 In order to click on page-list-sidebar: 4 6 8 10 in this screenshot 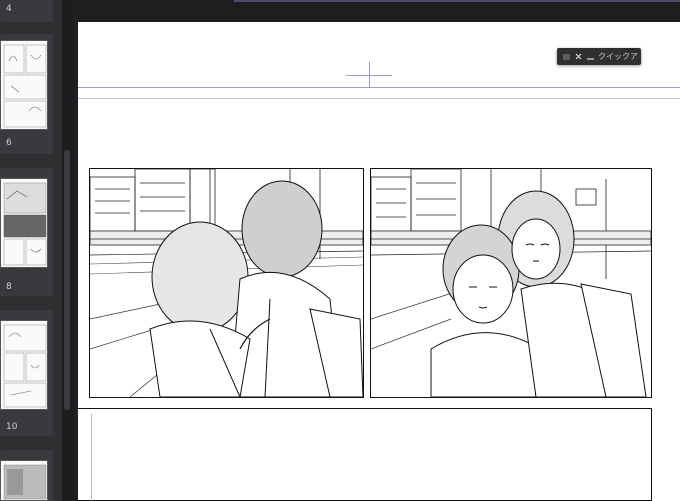, I will do `click(31, 250)`.